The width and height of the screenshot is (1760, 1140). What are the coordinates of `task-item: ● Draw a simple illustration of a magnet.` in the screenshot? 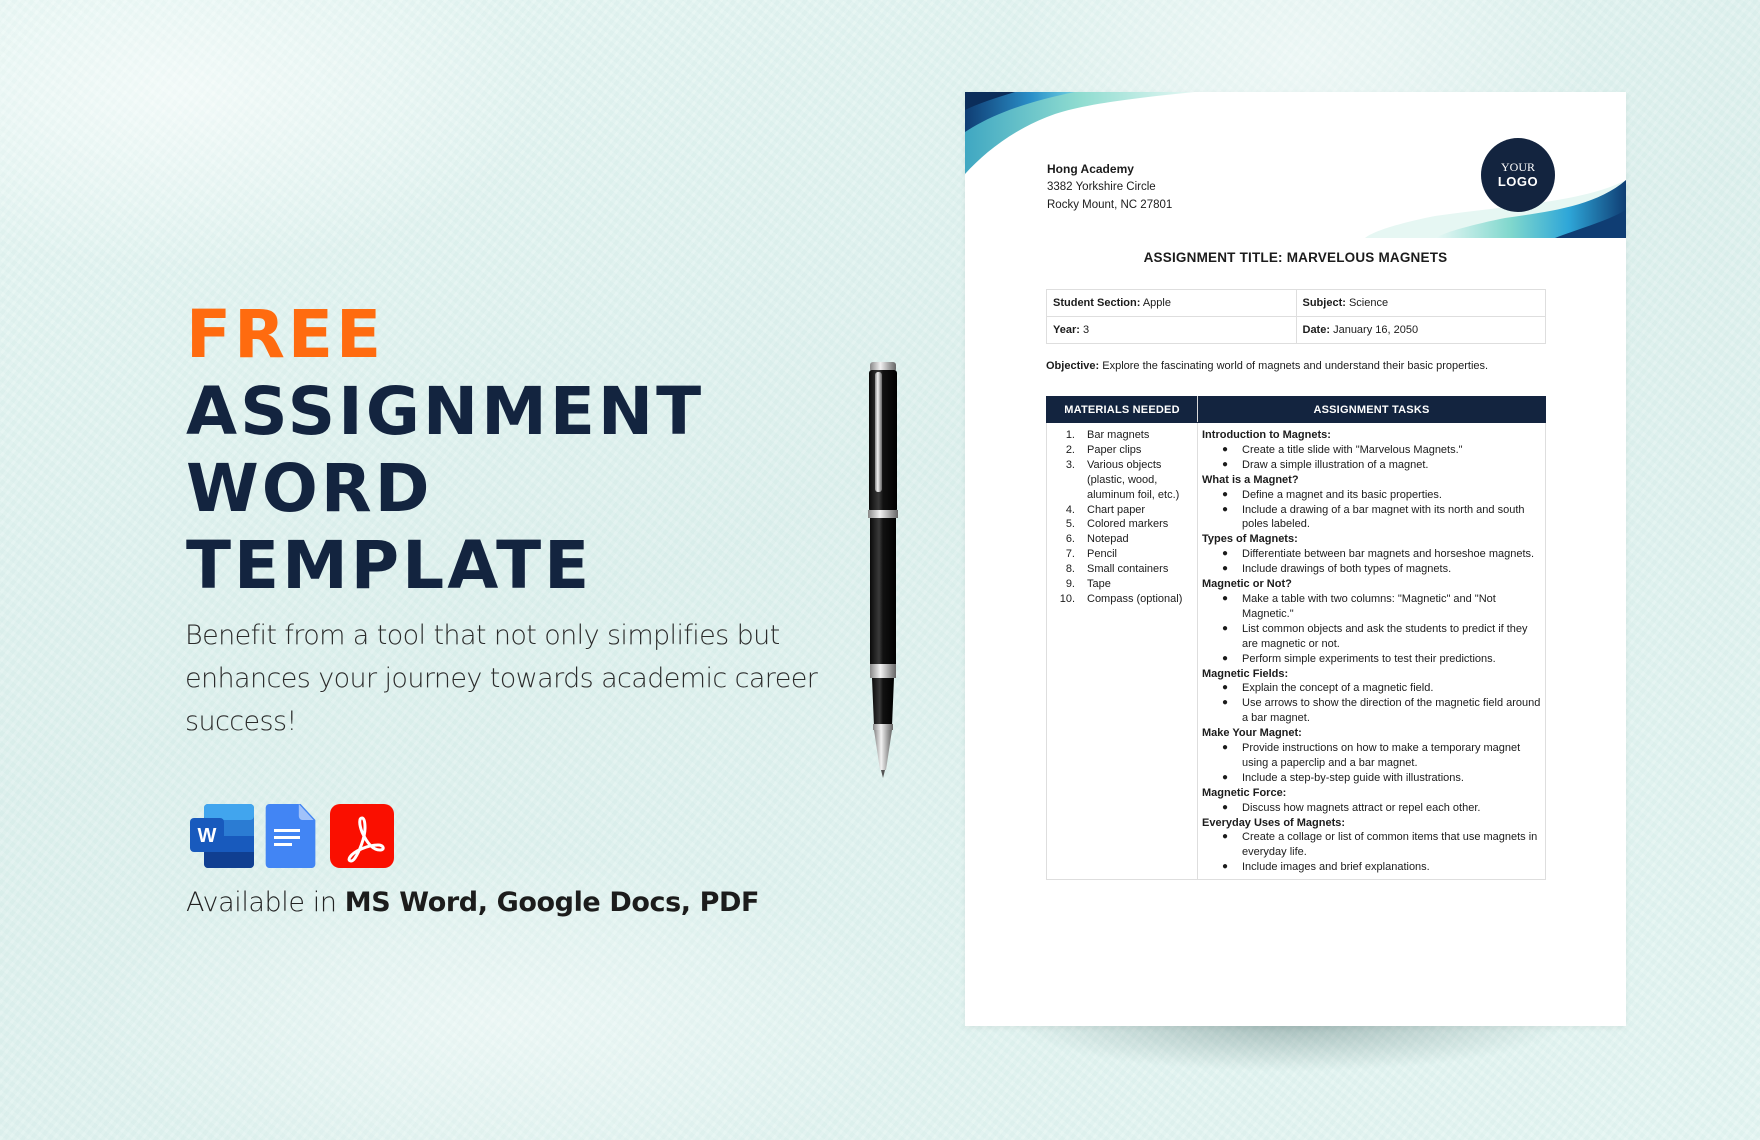 It's located at (1371, 465).